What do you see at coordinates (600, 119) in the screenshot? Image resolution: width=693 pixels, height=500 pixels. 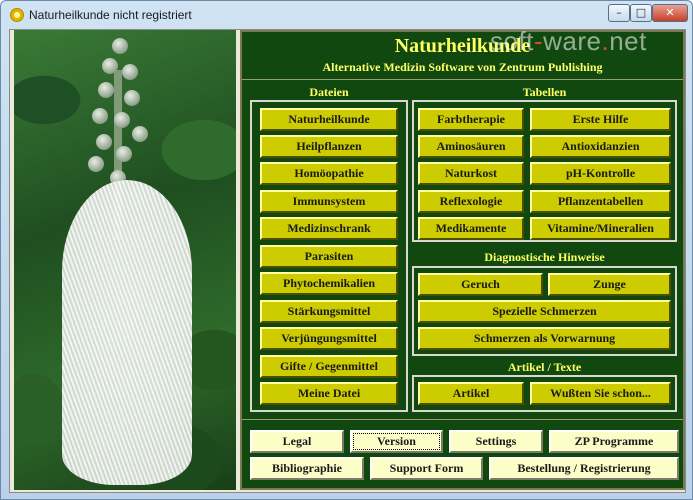 I see `button-erste-hilfe: Erste Hilfe` at bounding box center [600, 119].